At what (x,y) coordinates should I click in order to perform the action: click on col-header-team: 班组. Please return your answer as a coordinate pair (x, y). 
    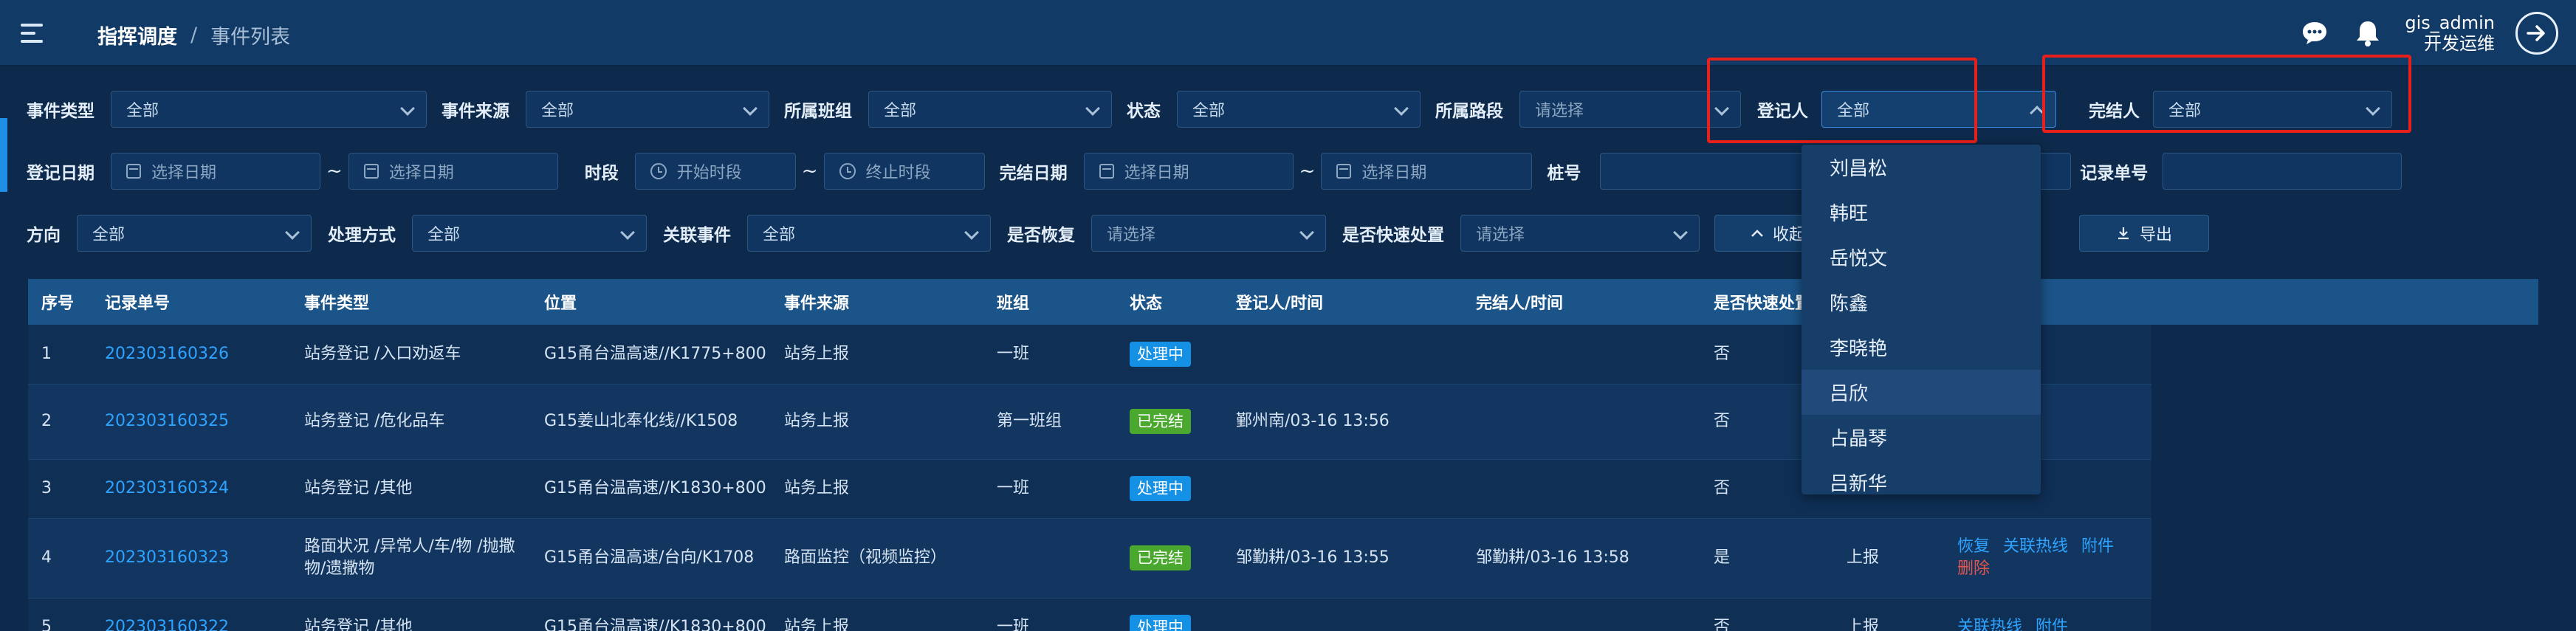
    Looking at the image, I should click on (1049, 302).